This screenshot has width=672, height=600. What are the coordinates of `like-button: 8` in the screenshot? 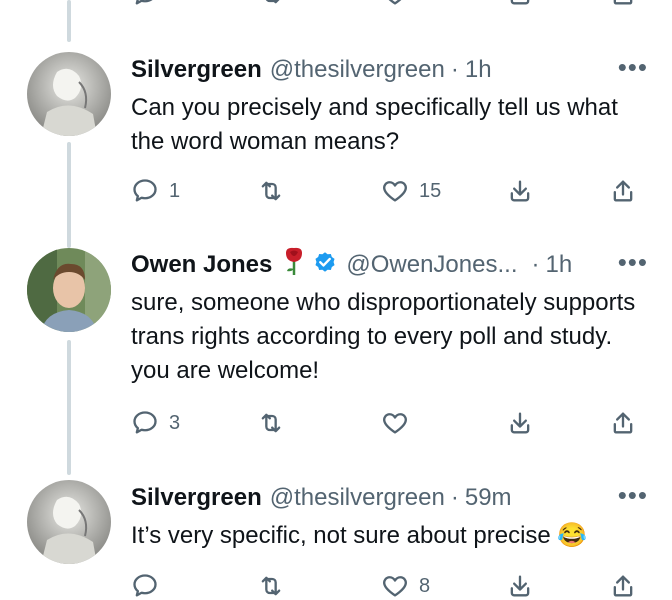 It's located at (405, 586).